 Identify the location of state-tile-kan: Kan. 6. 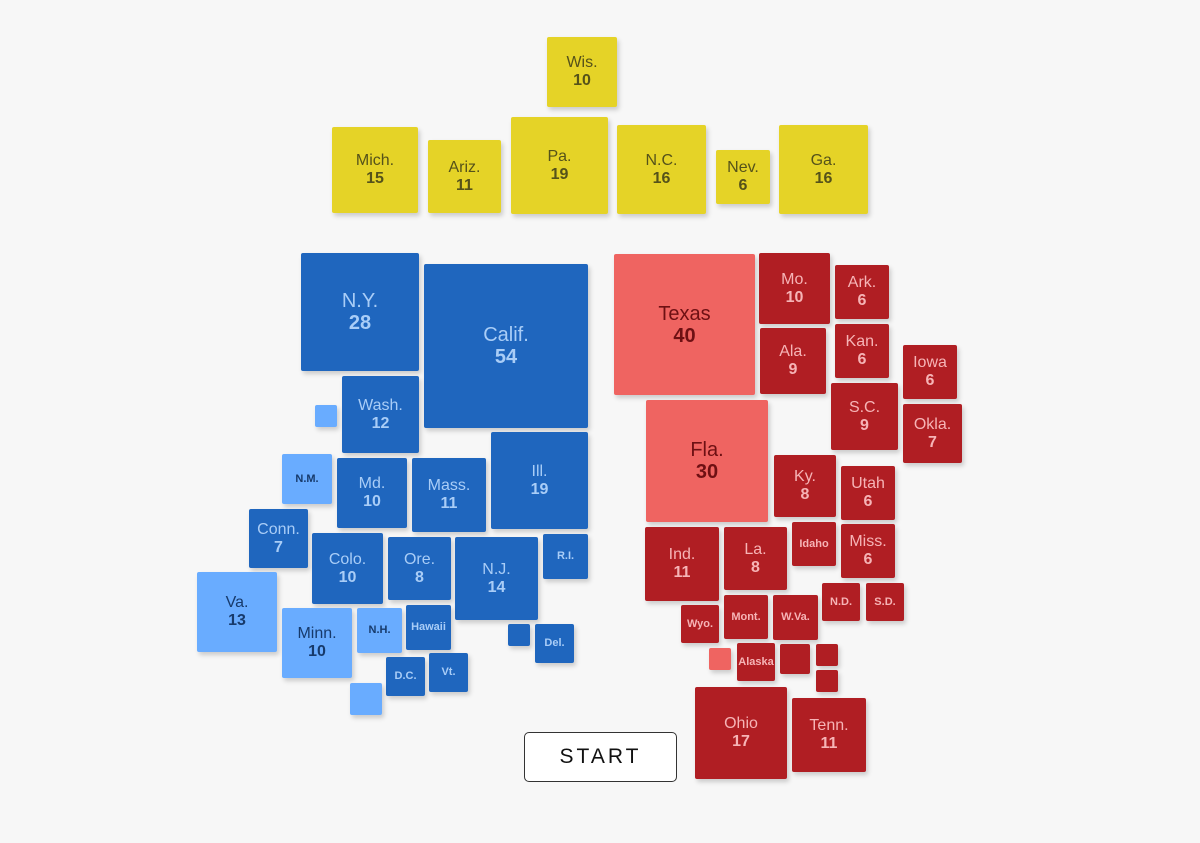
(862, 351).